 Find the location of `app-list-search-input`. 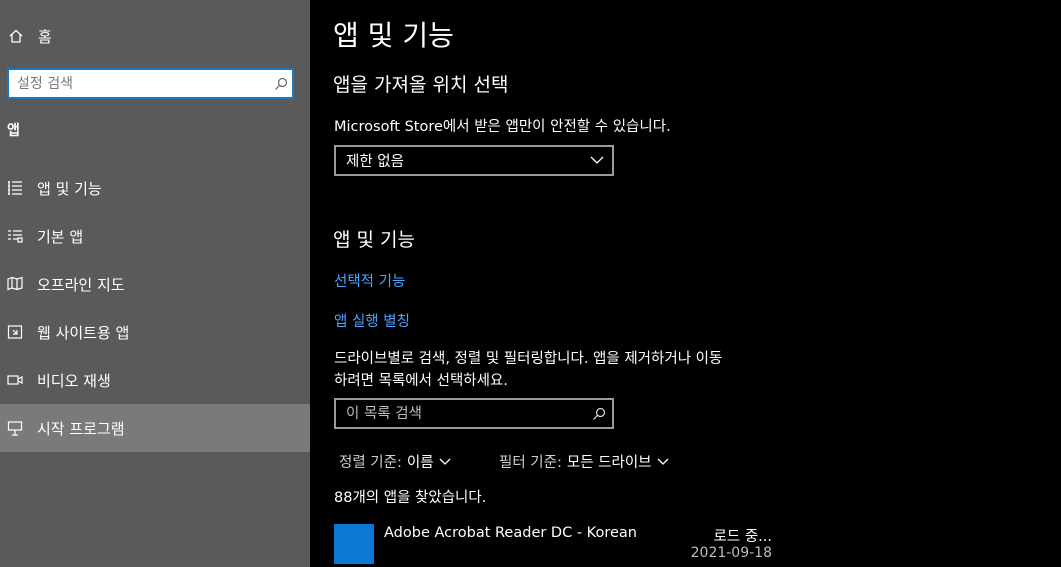

app-list-search-input is located at coordinates (461, 413).